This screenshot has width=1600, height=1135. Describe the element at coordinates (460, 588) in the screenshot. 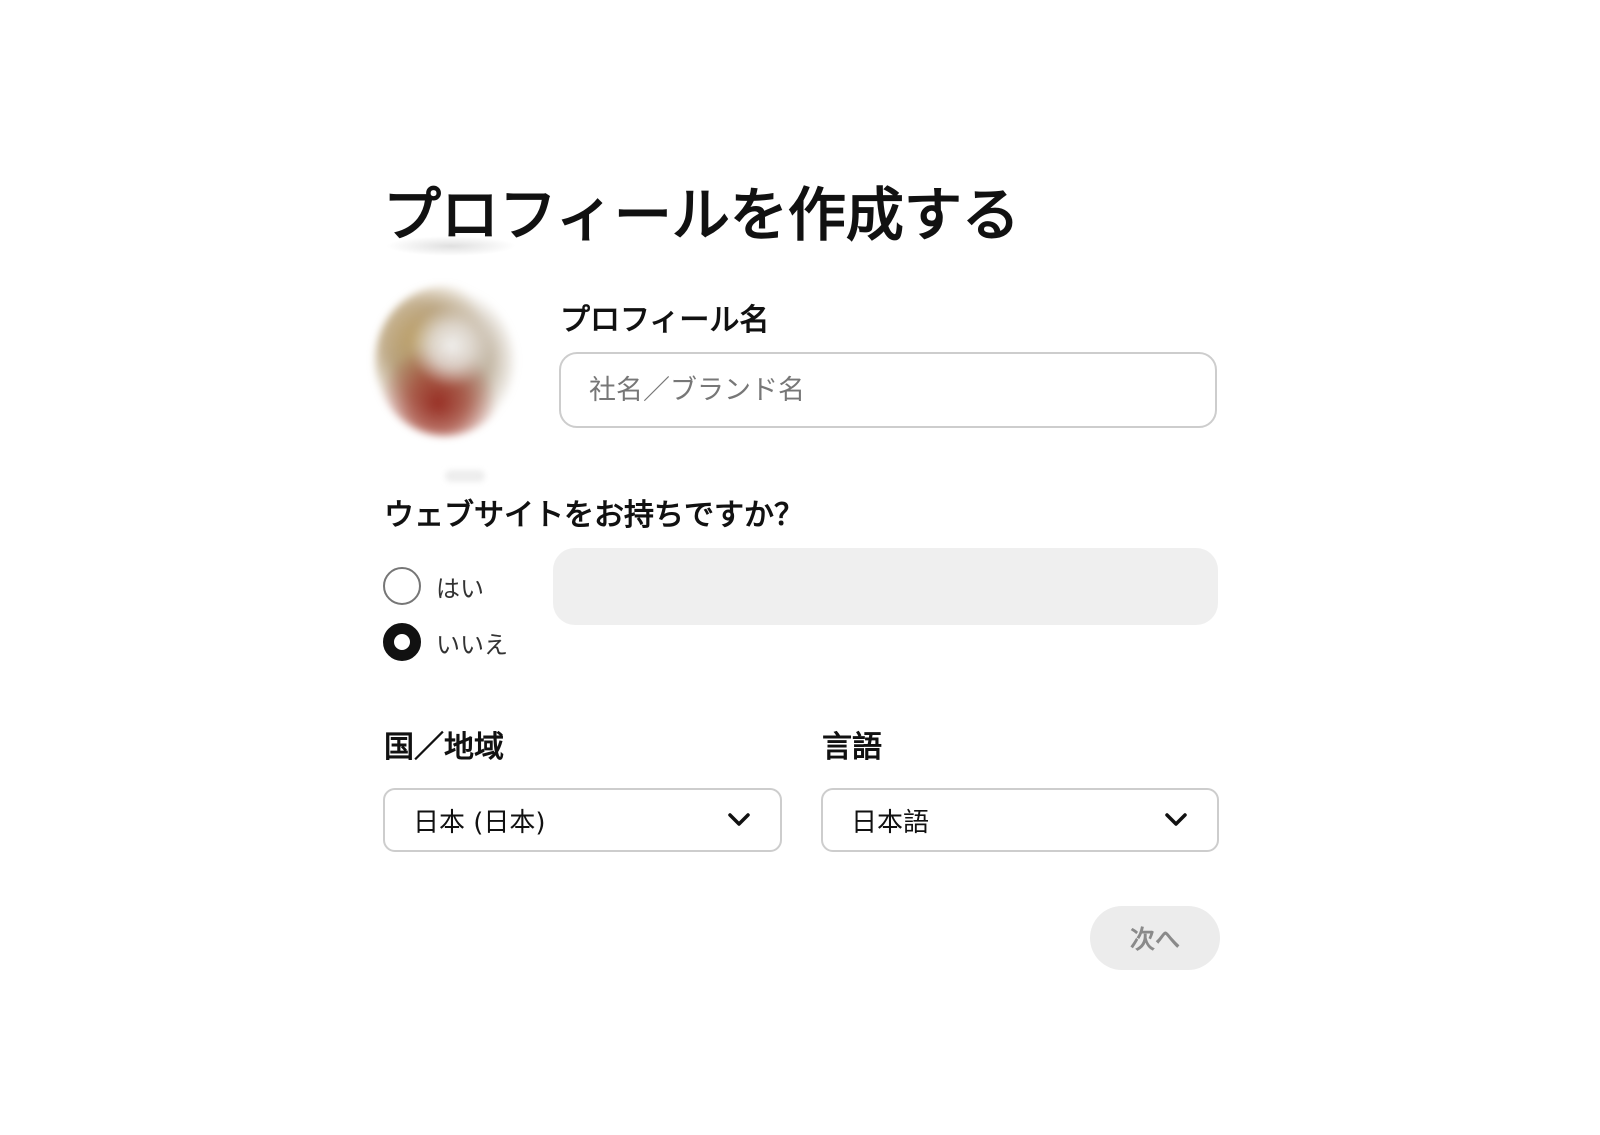

I see `radio-label-yes: はい` at that location.